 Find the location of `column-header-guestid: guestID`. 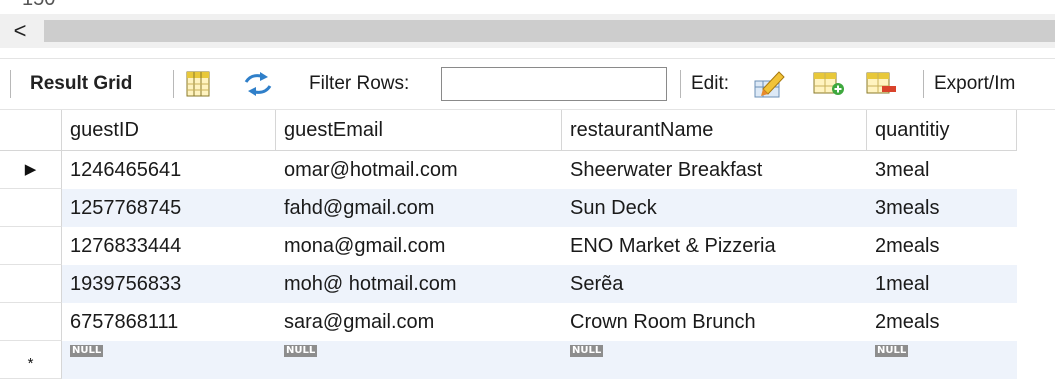

column-header-guestid: guestID is located at coordinates (169, 130).